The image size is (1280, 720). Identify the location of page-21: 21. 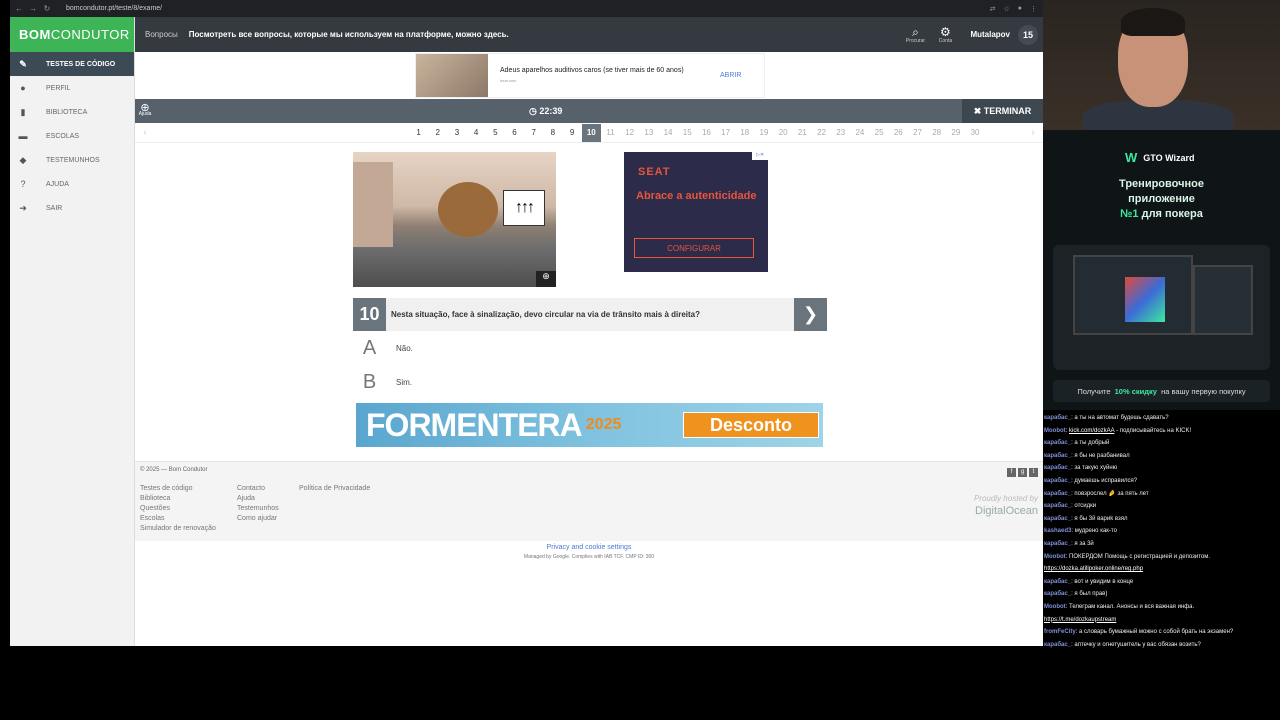
(802, 133).